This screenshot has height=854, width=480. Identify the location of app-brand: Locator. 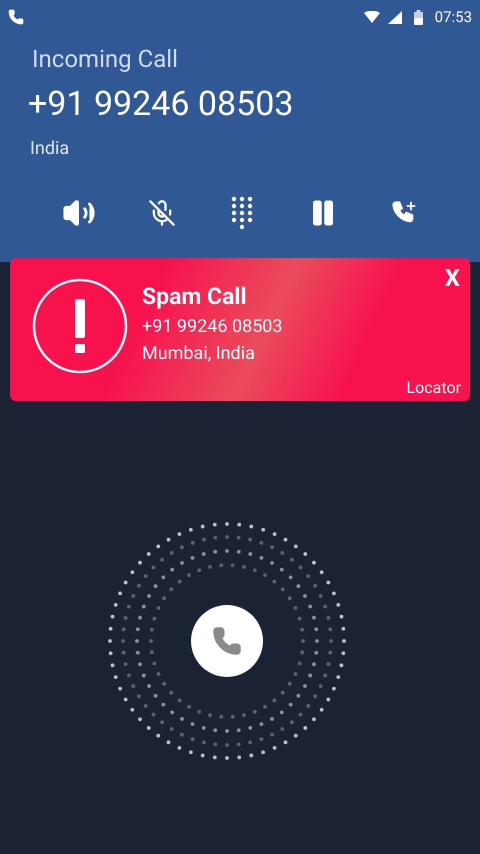
(433, 388).